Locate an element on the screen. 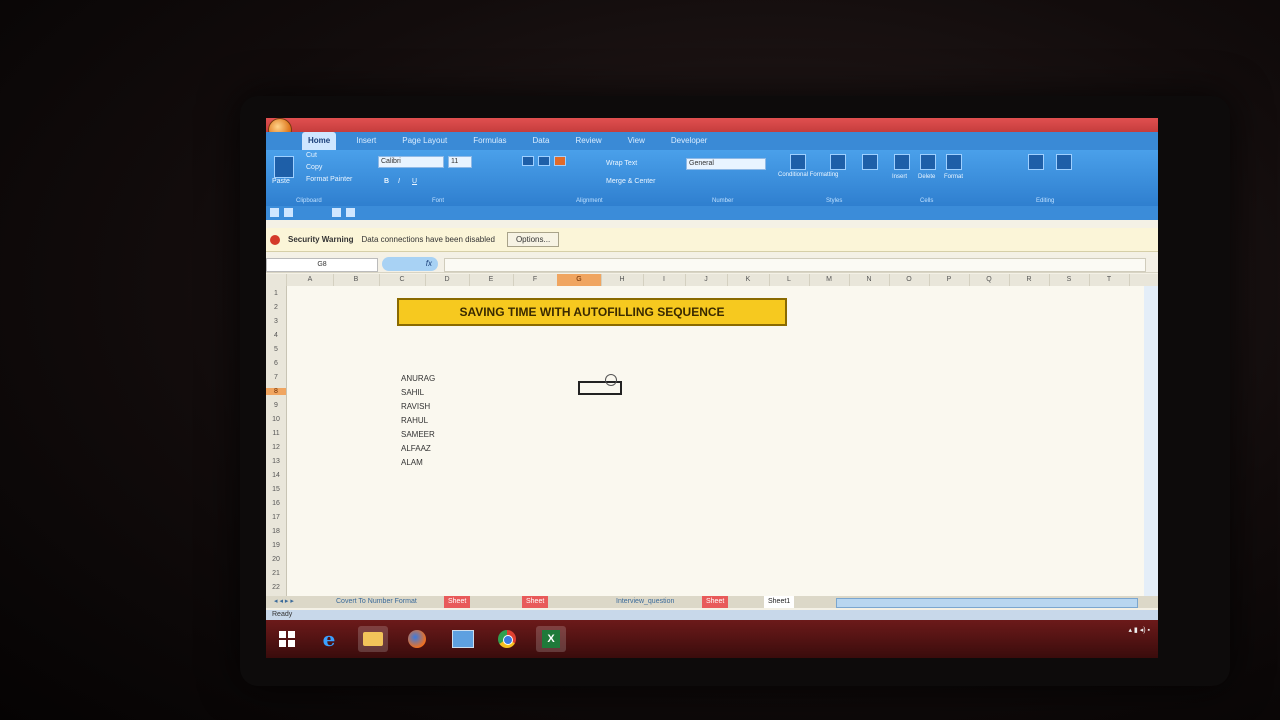 This screenshot has height=720, width=1280. insert-button: Insert is located at coordinates (899, 177).